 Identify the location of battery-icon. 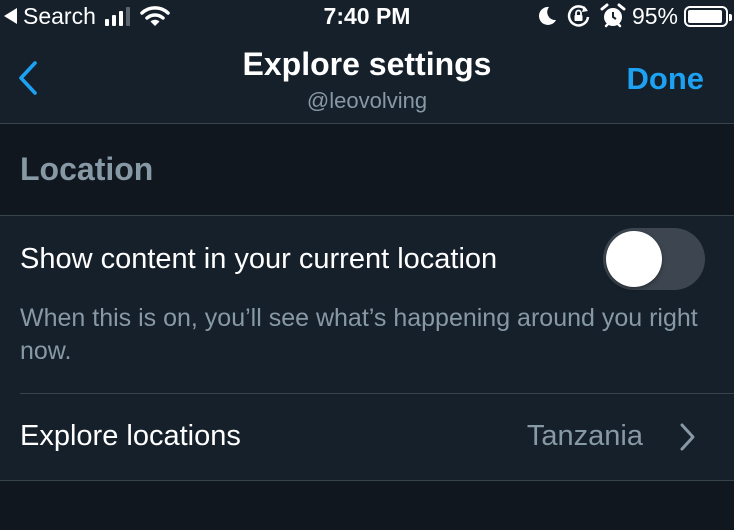
(708, 16).